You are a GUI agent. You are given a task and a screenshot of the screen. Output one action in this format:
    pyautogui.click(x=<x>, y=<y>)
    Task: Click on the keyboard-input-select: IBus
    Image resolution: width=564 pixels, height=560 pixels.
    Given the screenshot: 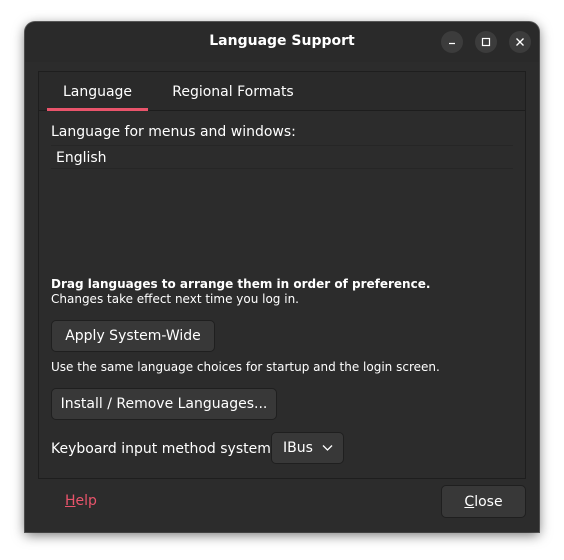 What is the action you would take?
    pyautogui.click(x=307, y=448)
    